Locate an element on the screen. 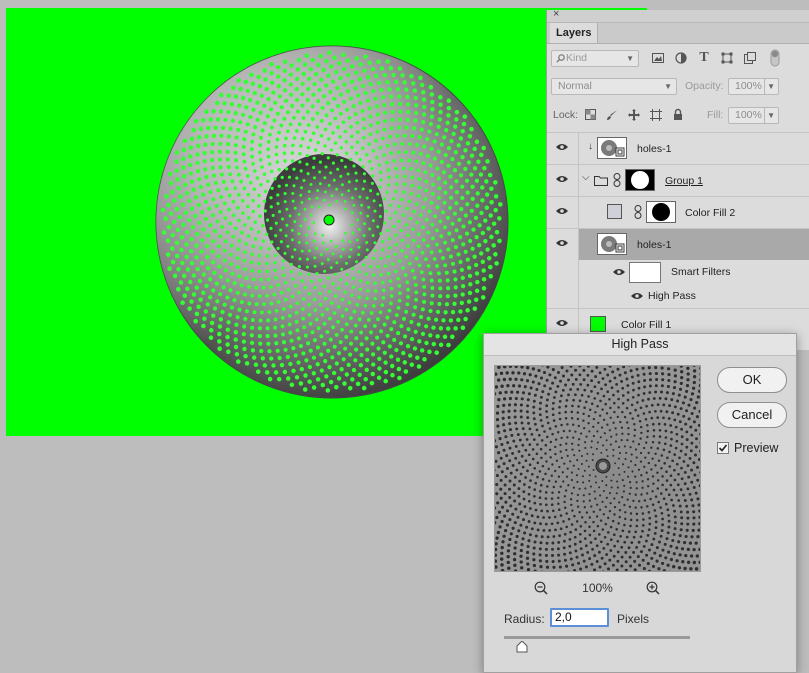 This screenshot has width=809, height=673. layer-row-smart-filters: Smart Filters is located at coordinates (678, 272).